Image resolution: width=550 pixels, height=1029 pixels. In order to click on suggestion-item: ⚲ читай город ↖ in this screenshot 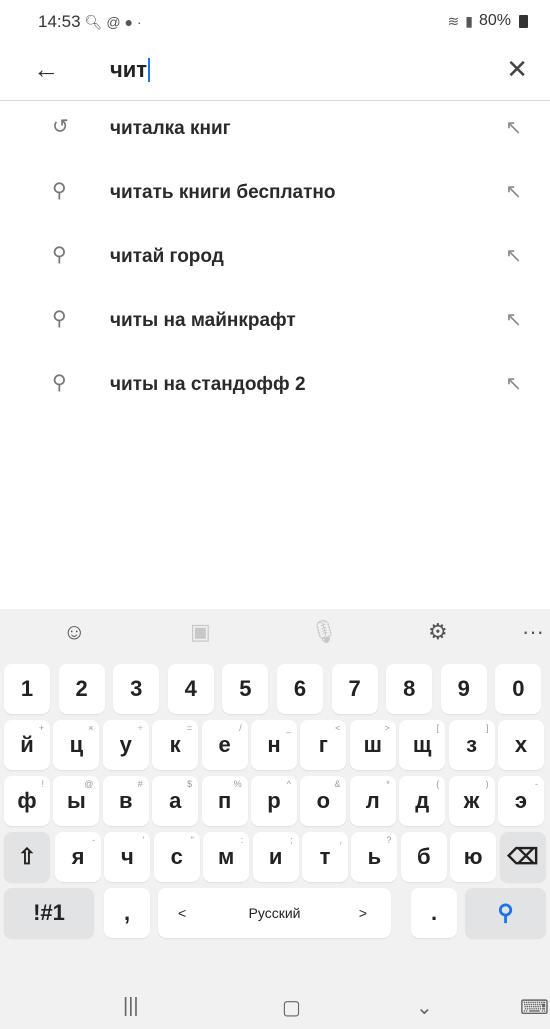, I will do `click(275, 259)`.